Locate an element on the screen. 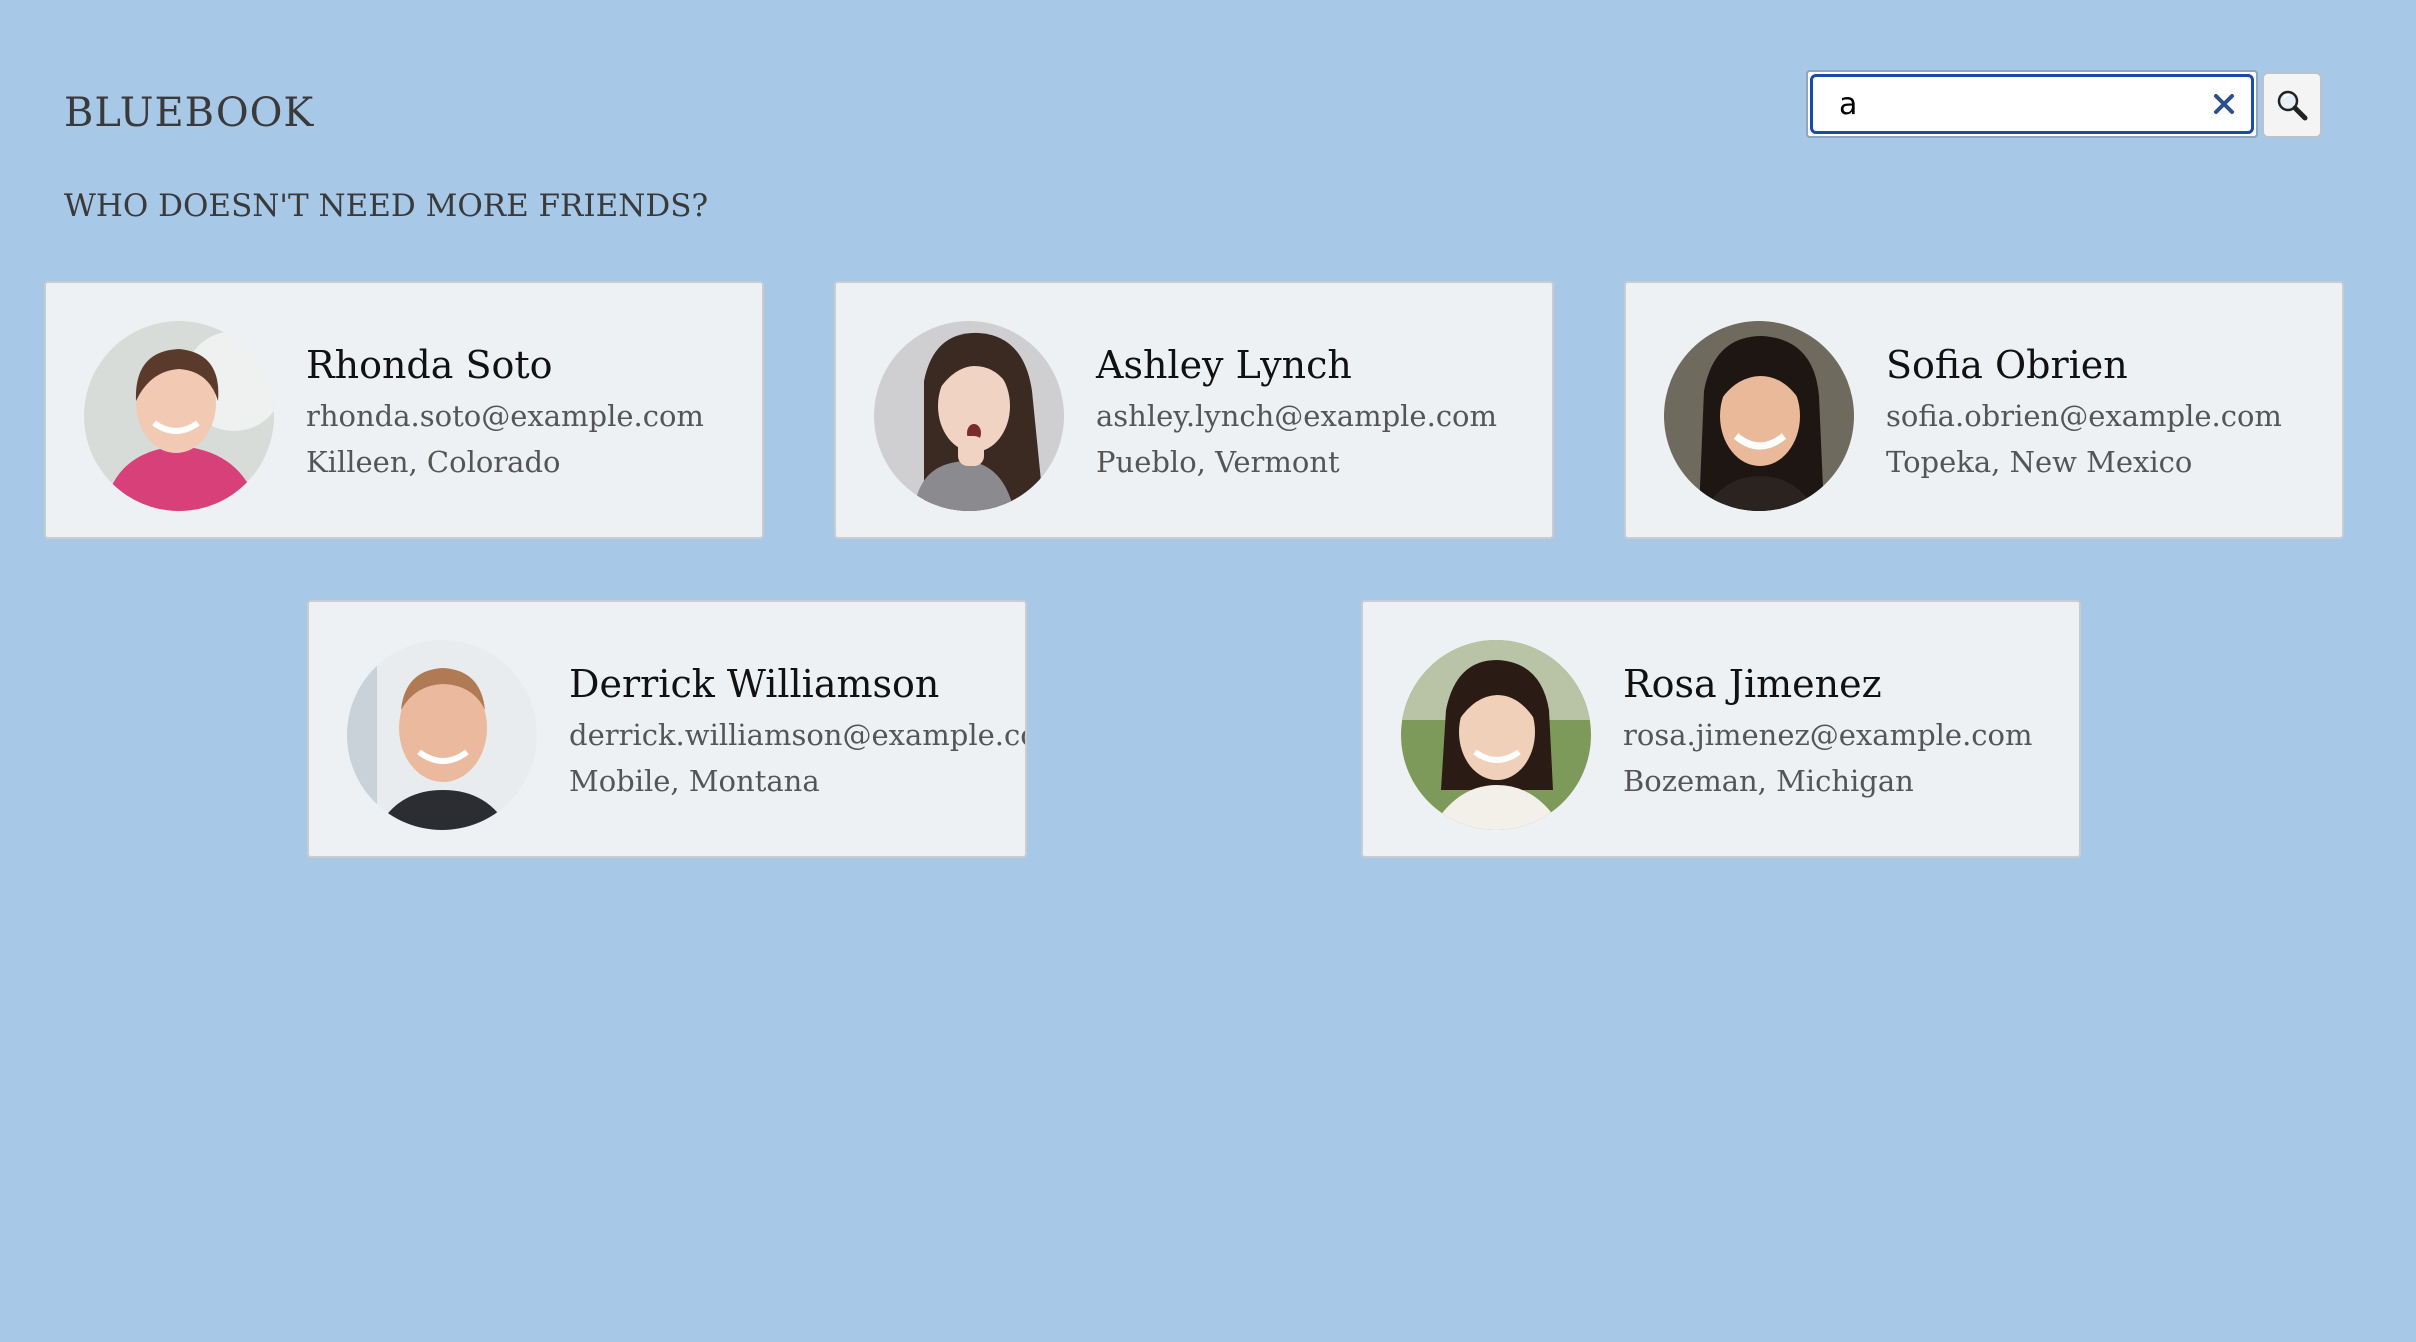 This screenshot has height=1342, width=2416. friend-location: Killeen, Colorado is located at coordinates (433, 462).